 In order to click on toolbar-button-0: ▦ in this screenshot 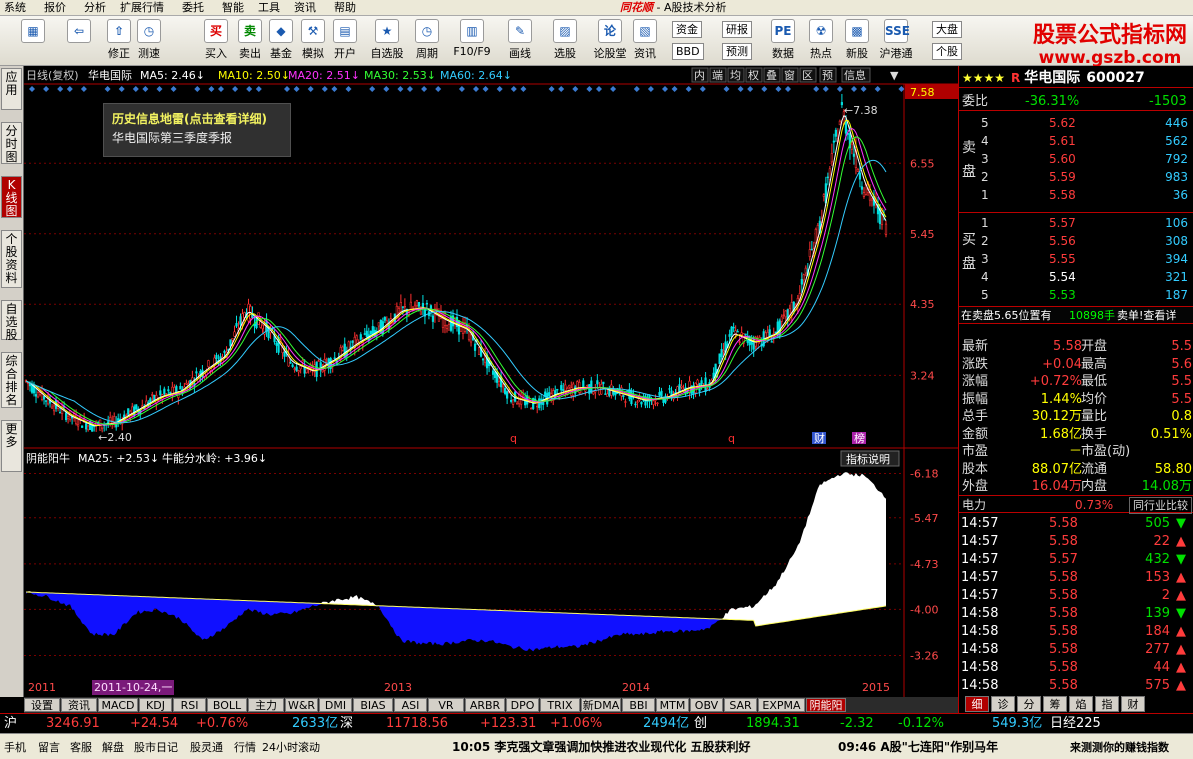, I will do `click(33, 32)`.